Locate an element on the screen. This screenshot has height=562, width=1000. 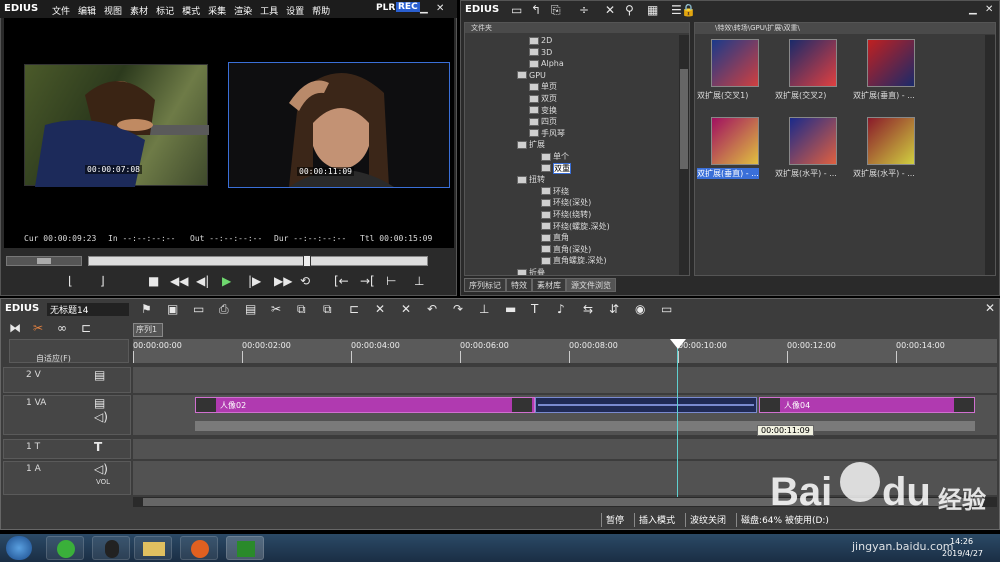
trim-icon: ⊢ is located at coordinates (391, 281).